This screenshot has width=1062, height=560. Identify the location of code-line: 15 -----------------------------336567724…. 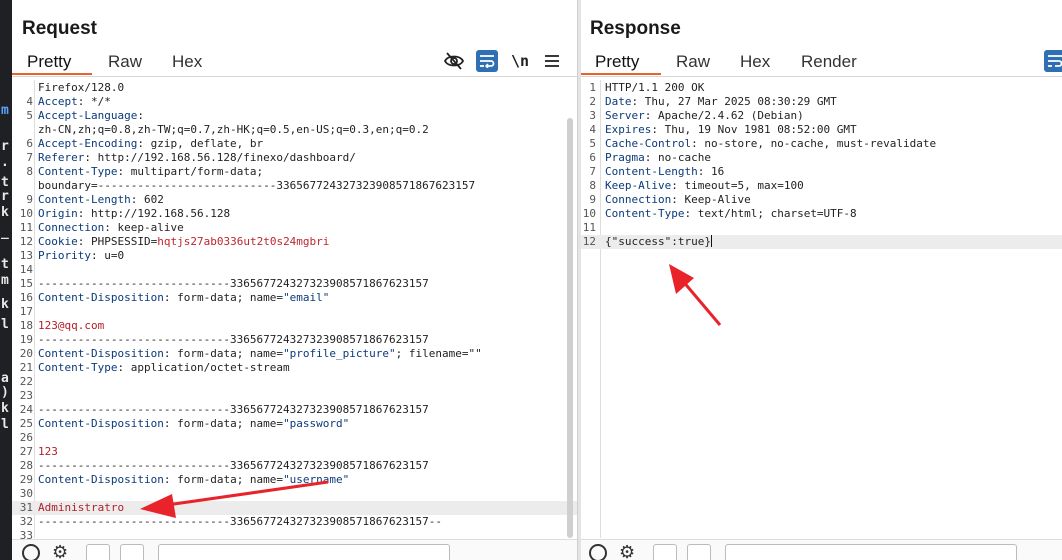
(294, 284).